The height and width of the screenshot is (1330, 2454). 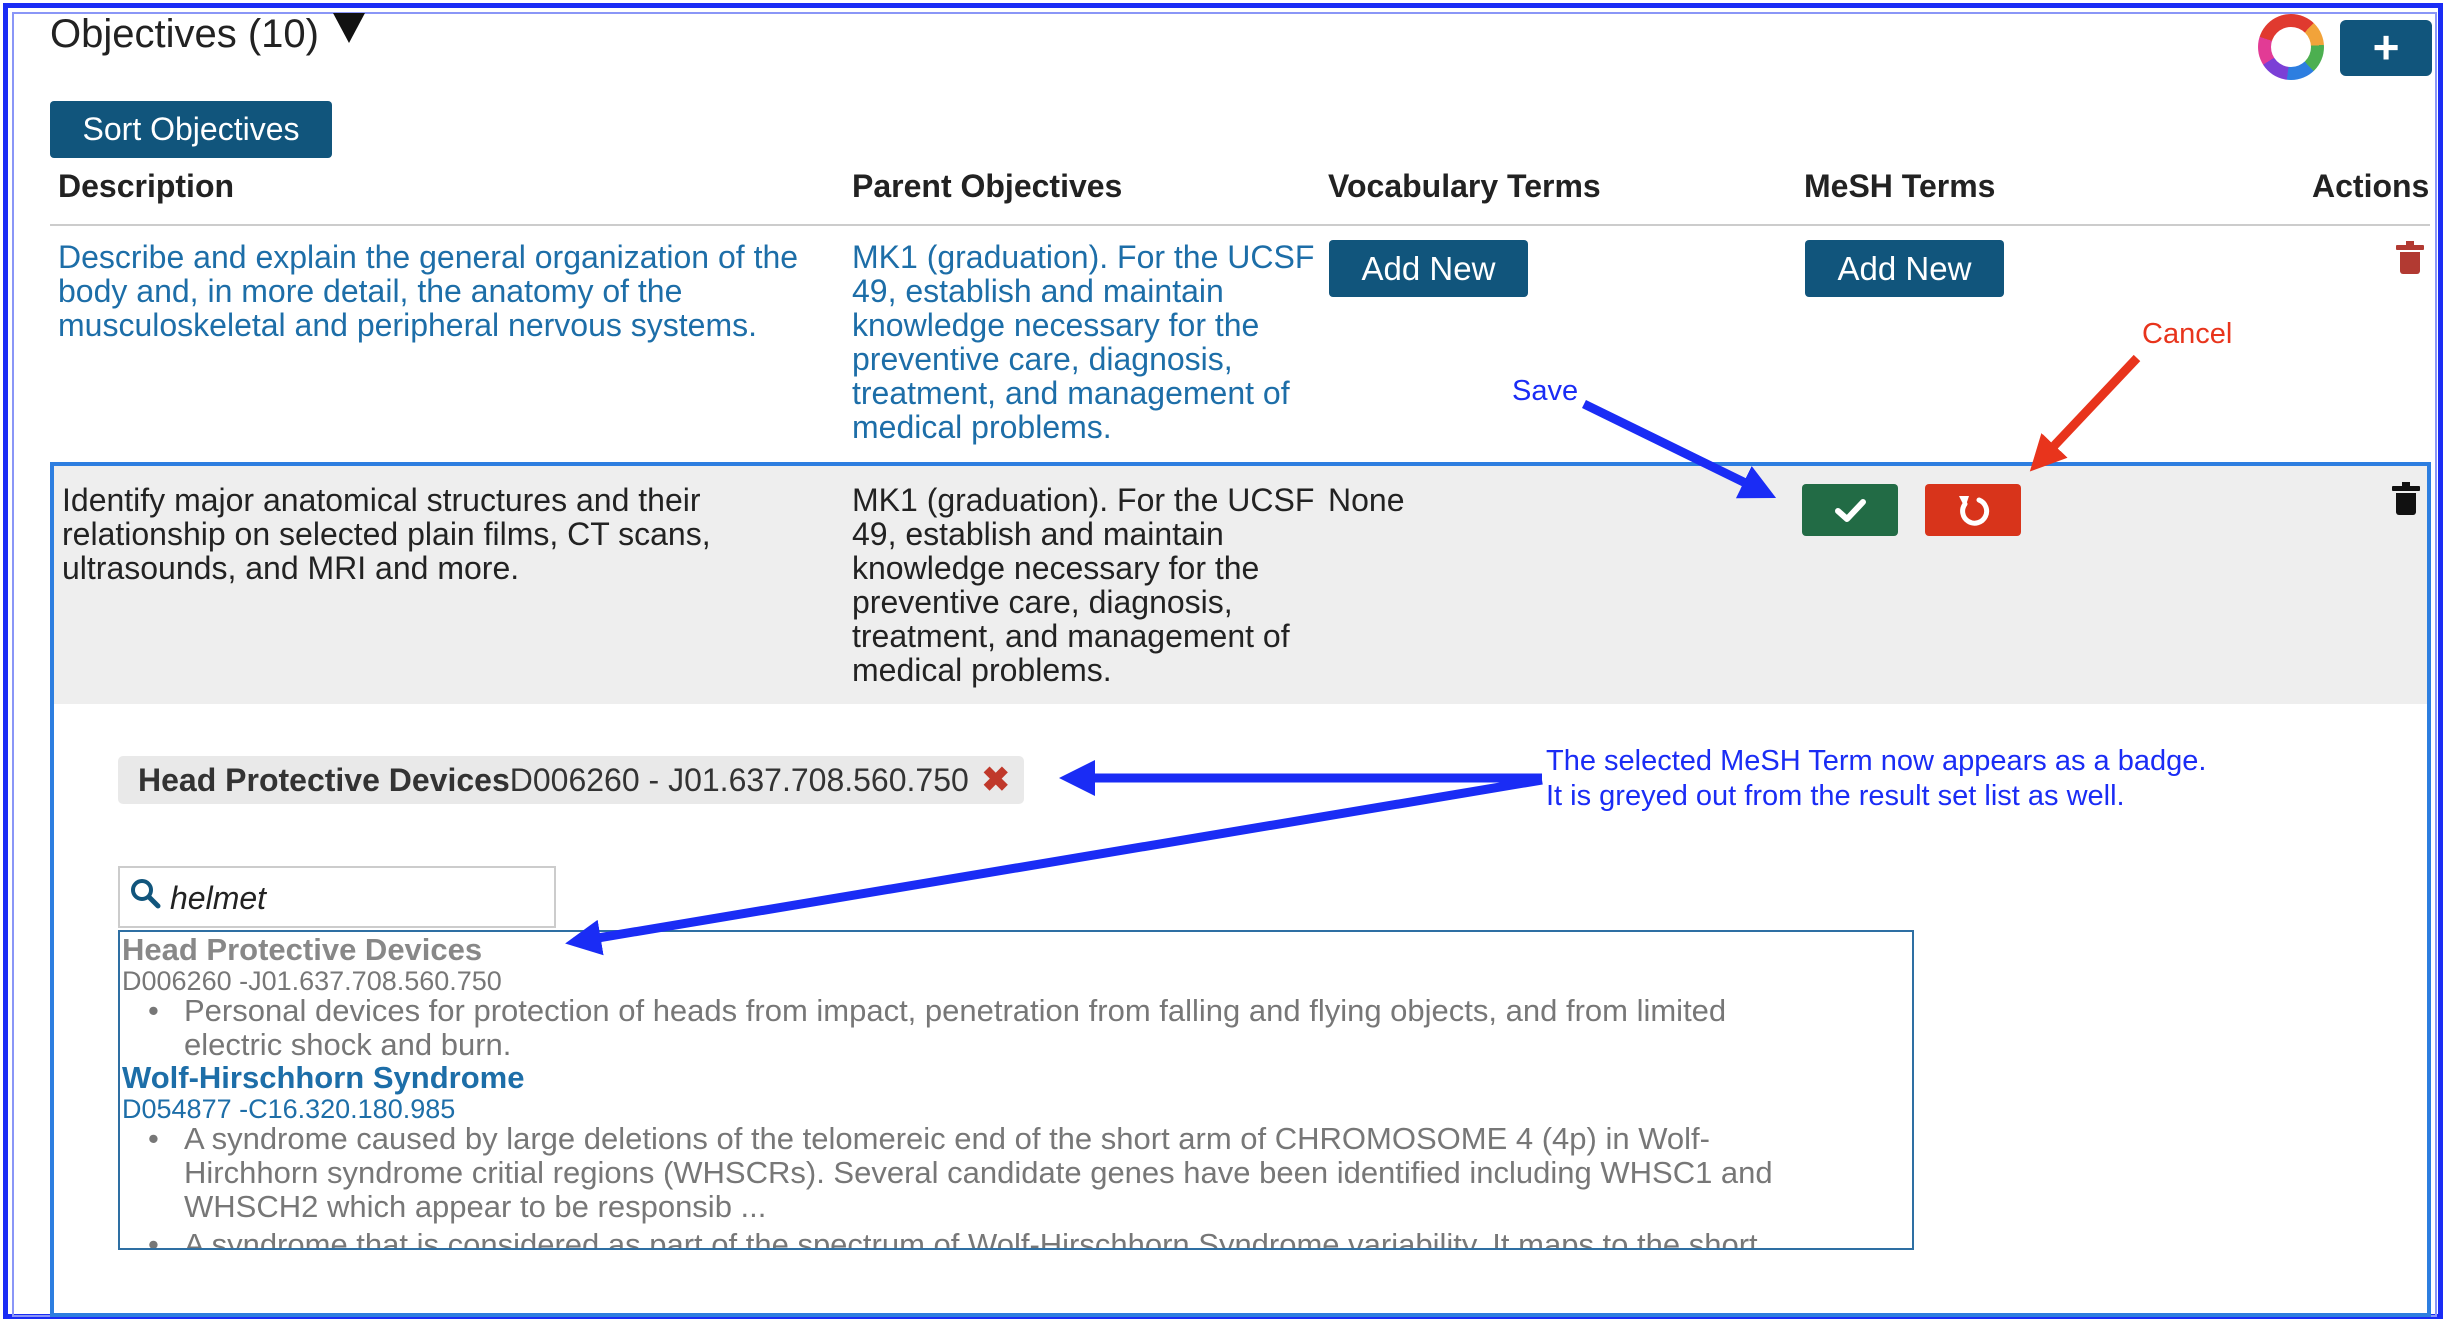 What do you see at coordinates (1054, 865) in the screenshot?
I see `result-arrow` at bounding box center [1054, 865].